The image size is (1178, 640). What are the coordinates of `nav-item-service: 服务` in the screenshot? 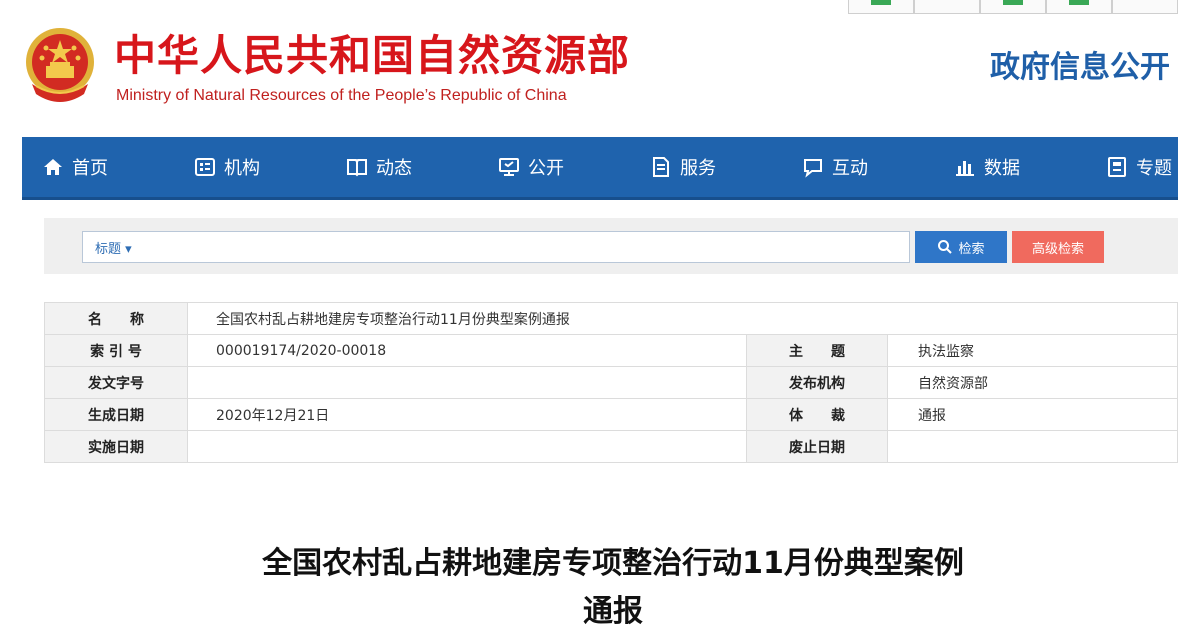 It's located at (683, 167).